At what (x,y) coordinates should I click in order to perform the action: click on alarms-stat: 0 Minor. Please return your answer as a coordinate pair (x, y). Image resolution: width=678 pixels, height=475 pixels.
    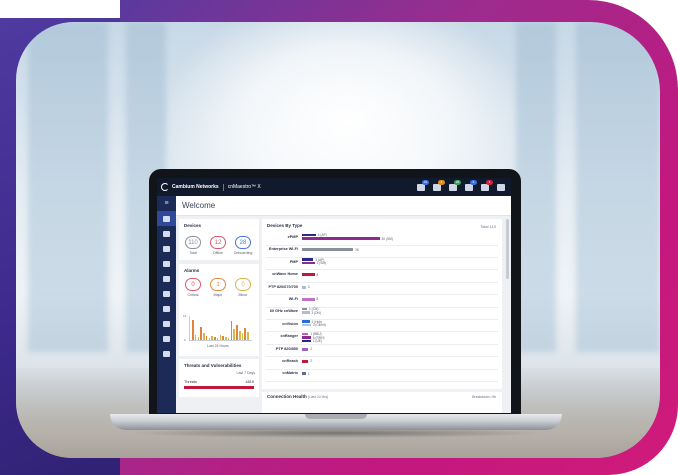
    Looking at the image, I should click on (243, 287).